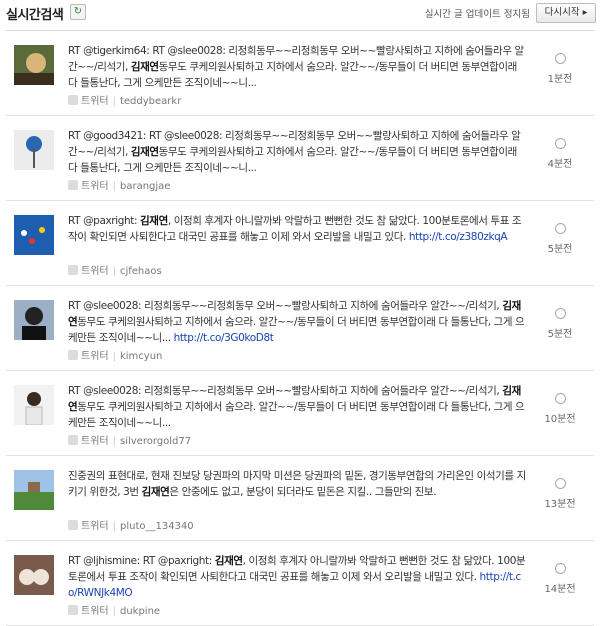 Image resolution: width=600 pixels, height=626 pixels. Describe the element at coordinates (157, 526) in the screenshot. I see `username: pluto__134340` at that location.